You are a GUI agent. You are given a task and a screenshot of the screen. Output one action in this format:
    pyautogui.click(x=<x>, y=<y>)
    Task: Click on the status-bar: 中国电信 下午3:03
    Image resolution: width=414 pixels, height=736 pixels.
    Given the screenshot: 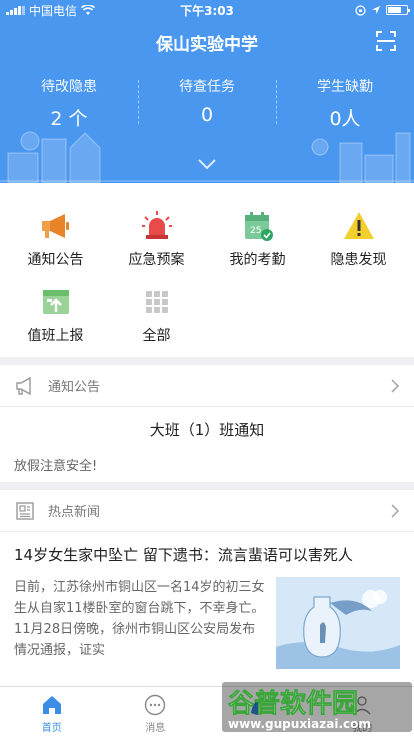 What is the action you would take?
    pyautogui.click(x=207, y=10)
    